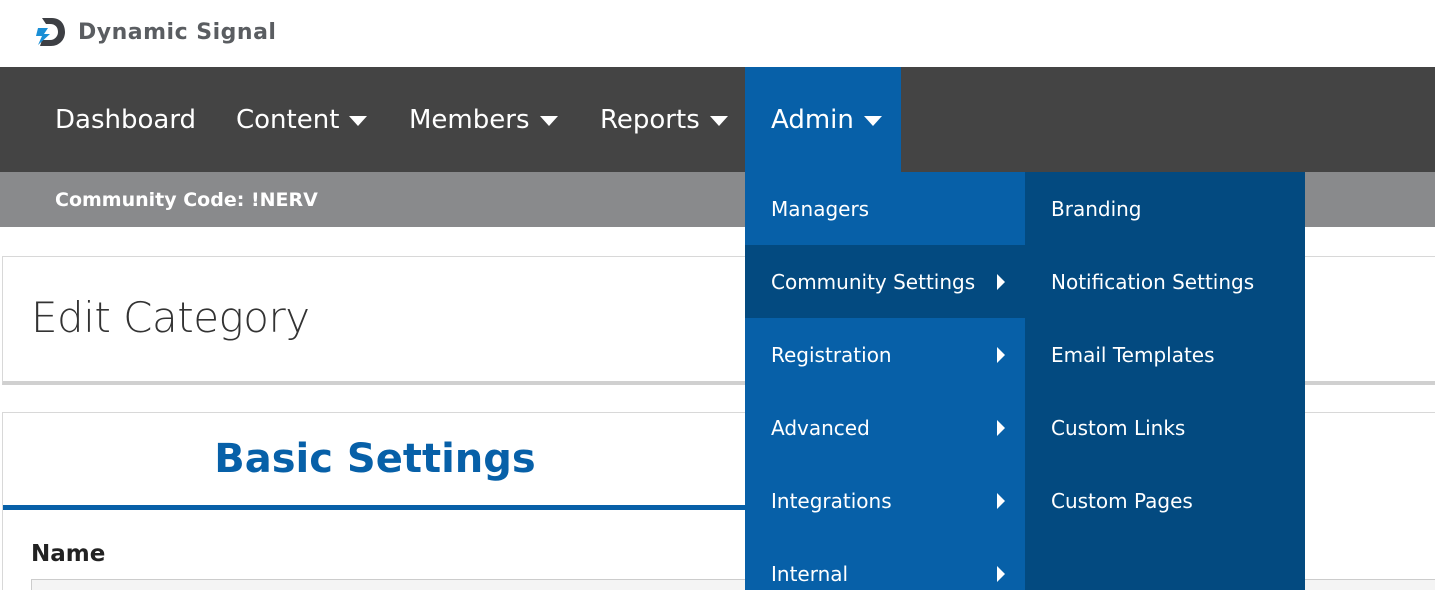 Image resolution: width=1435 pixels, height=590 pixels. Describe the element at coordinates (1133, 354) in the screenshot. I see `submenu-item-label: Email Templates` at that location.